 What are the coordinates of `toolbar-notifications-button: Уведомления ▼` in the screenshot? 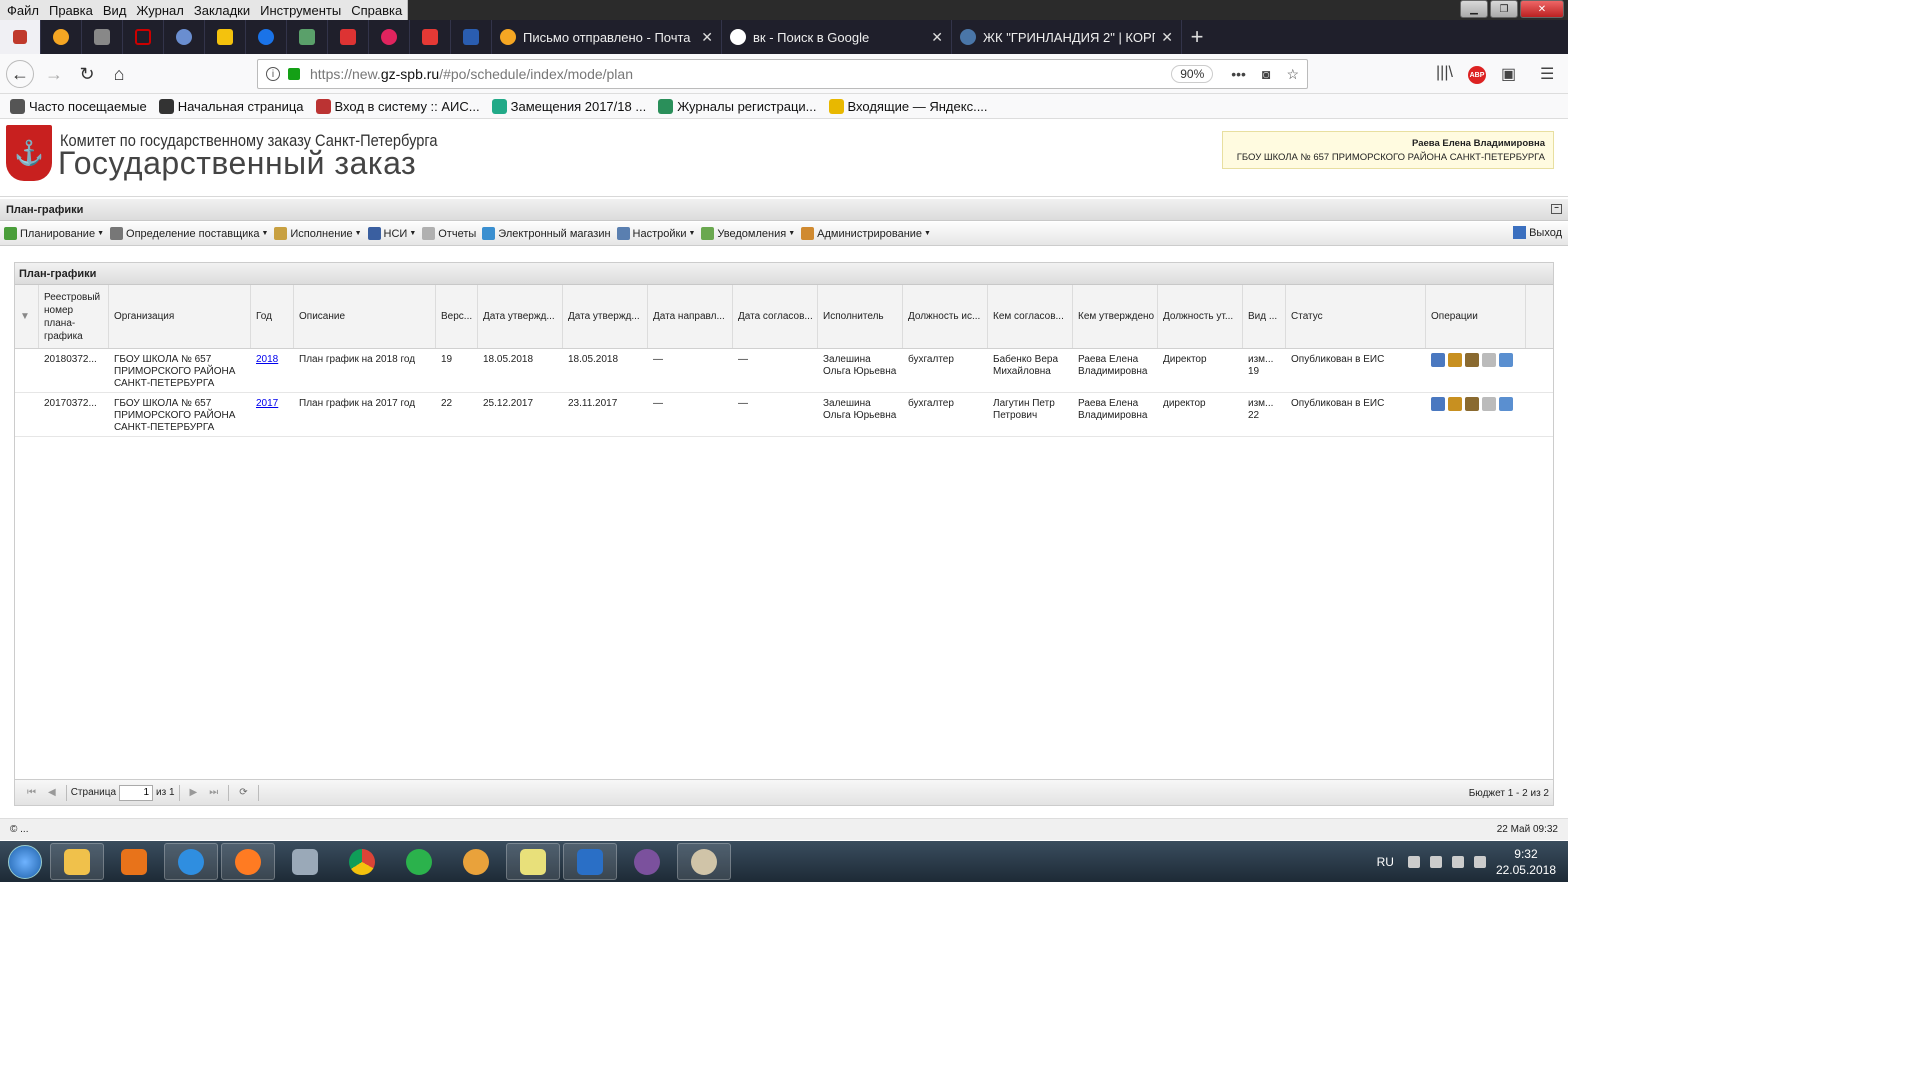 It's located at (748, 233).